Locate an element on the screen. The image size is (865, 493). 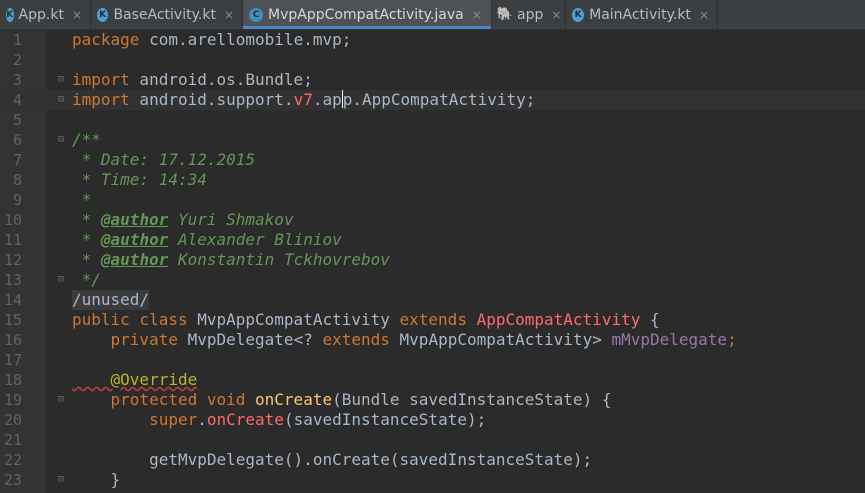
tab-app-gradle: 🐘 app × is located at coordinates (529, 14).